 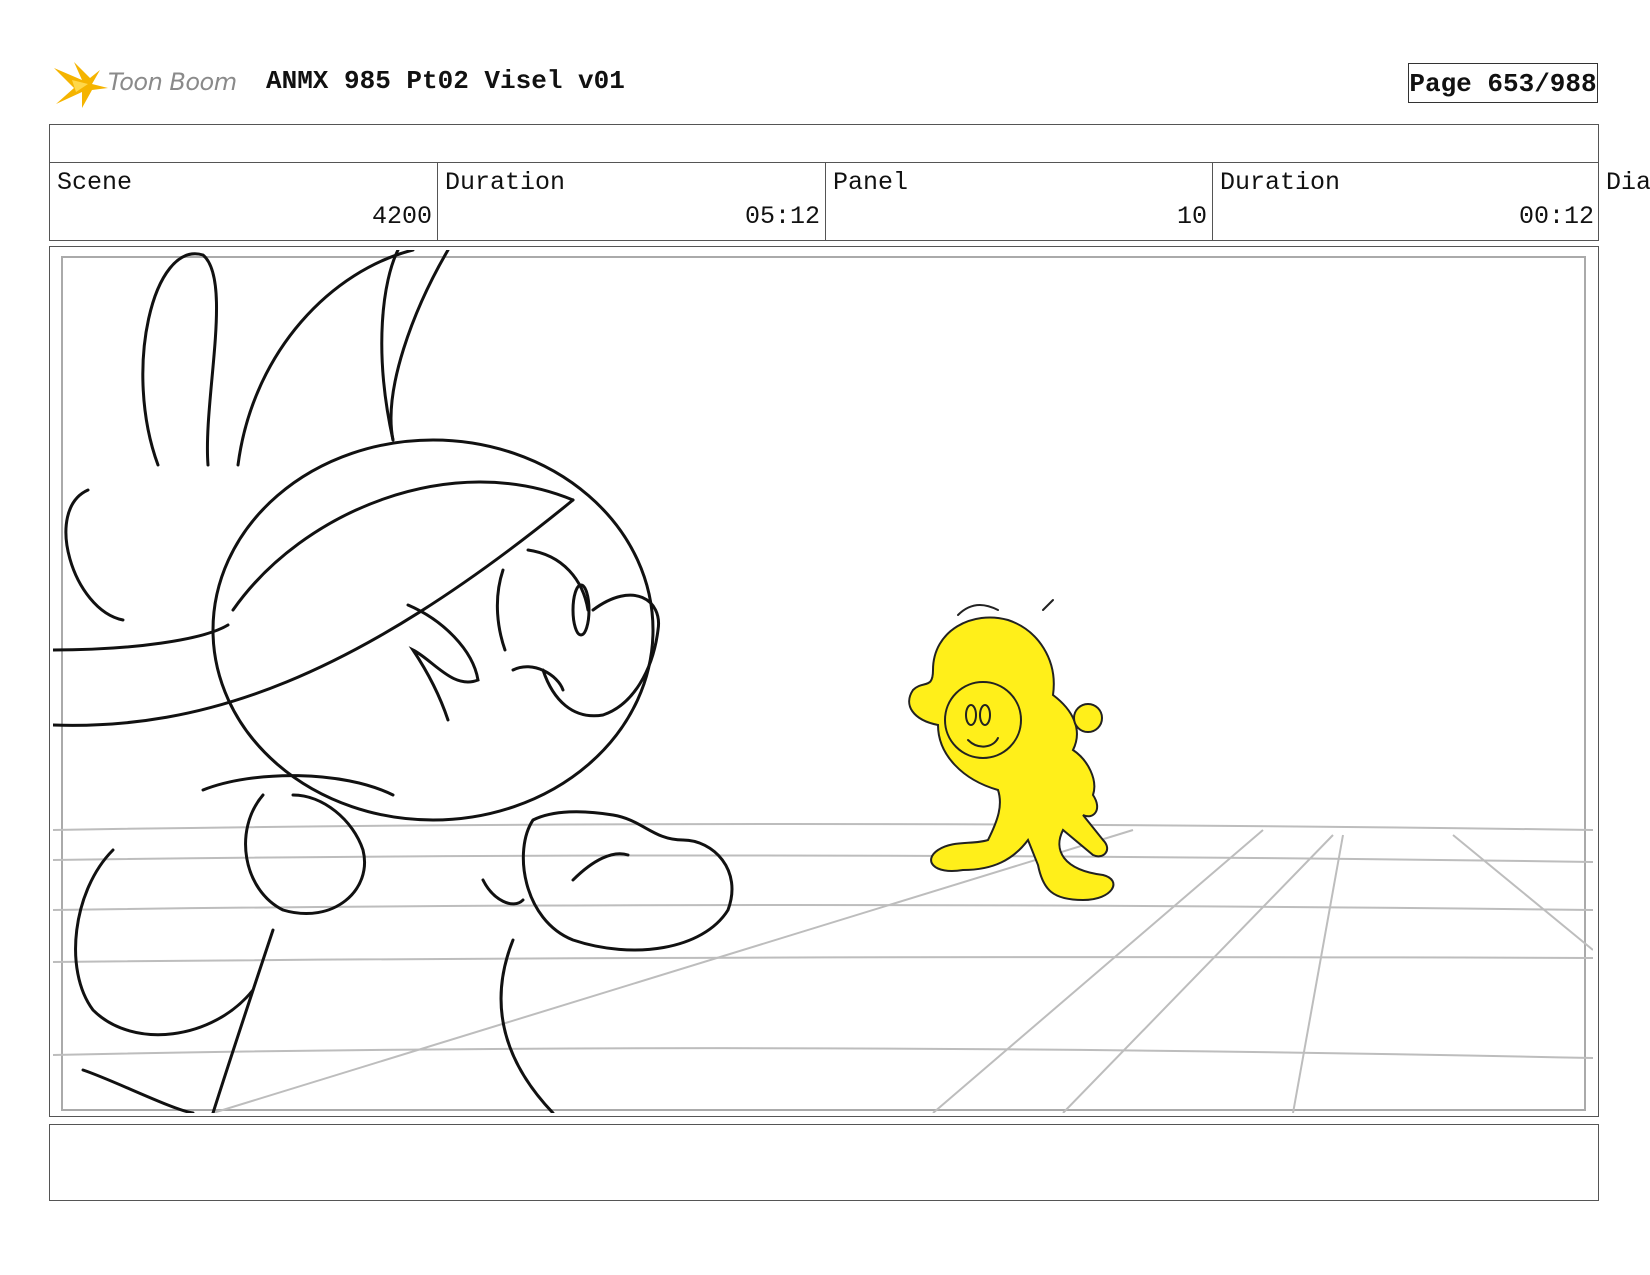 I want to click on panel-cell: Panel 10, so click(x=1019, y=201).